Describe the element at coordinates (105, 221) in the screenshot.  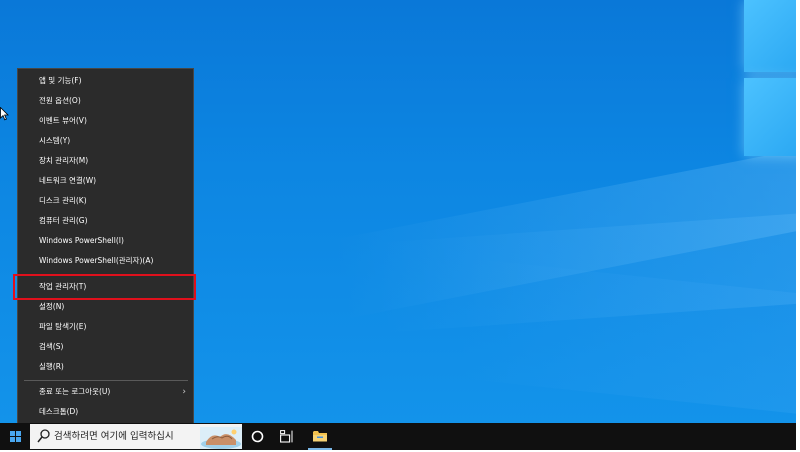
I see `menu-item-computer-management: 컴퓨터 관리(G)` at that location.